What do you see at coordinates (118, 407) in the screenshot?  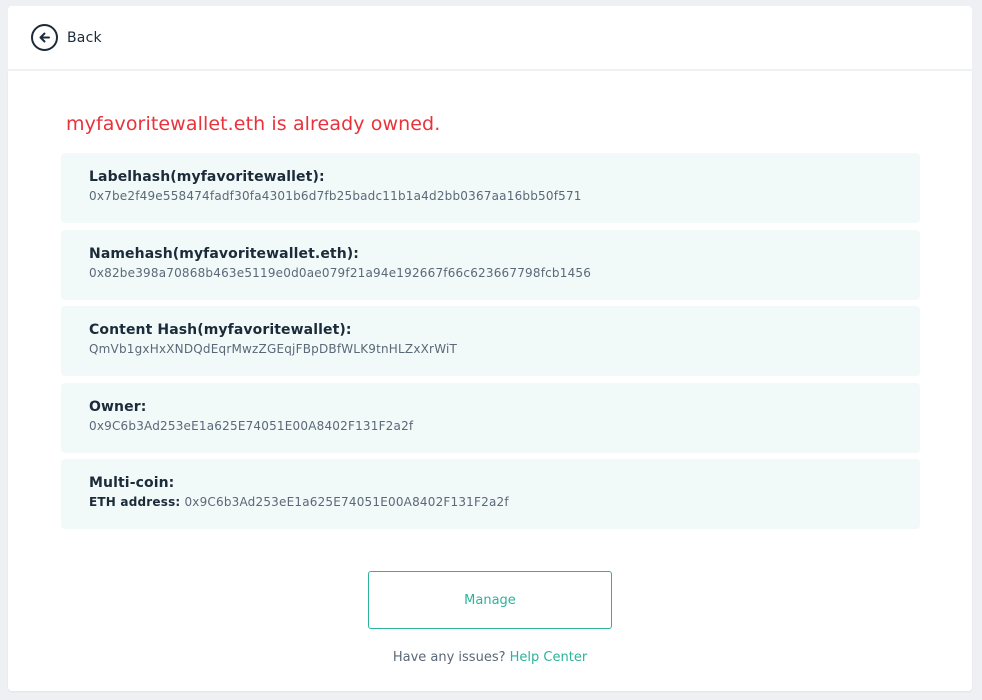 I see `owner-title: Owner:` at bounding box center [118, 407].